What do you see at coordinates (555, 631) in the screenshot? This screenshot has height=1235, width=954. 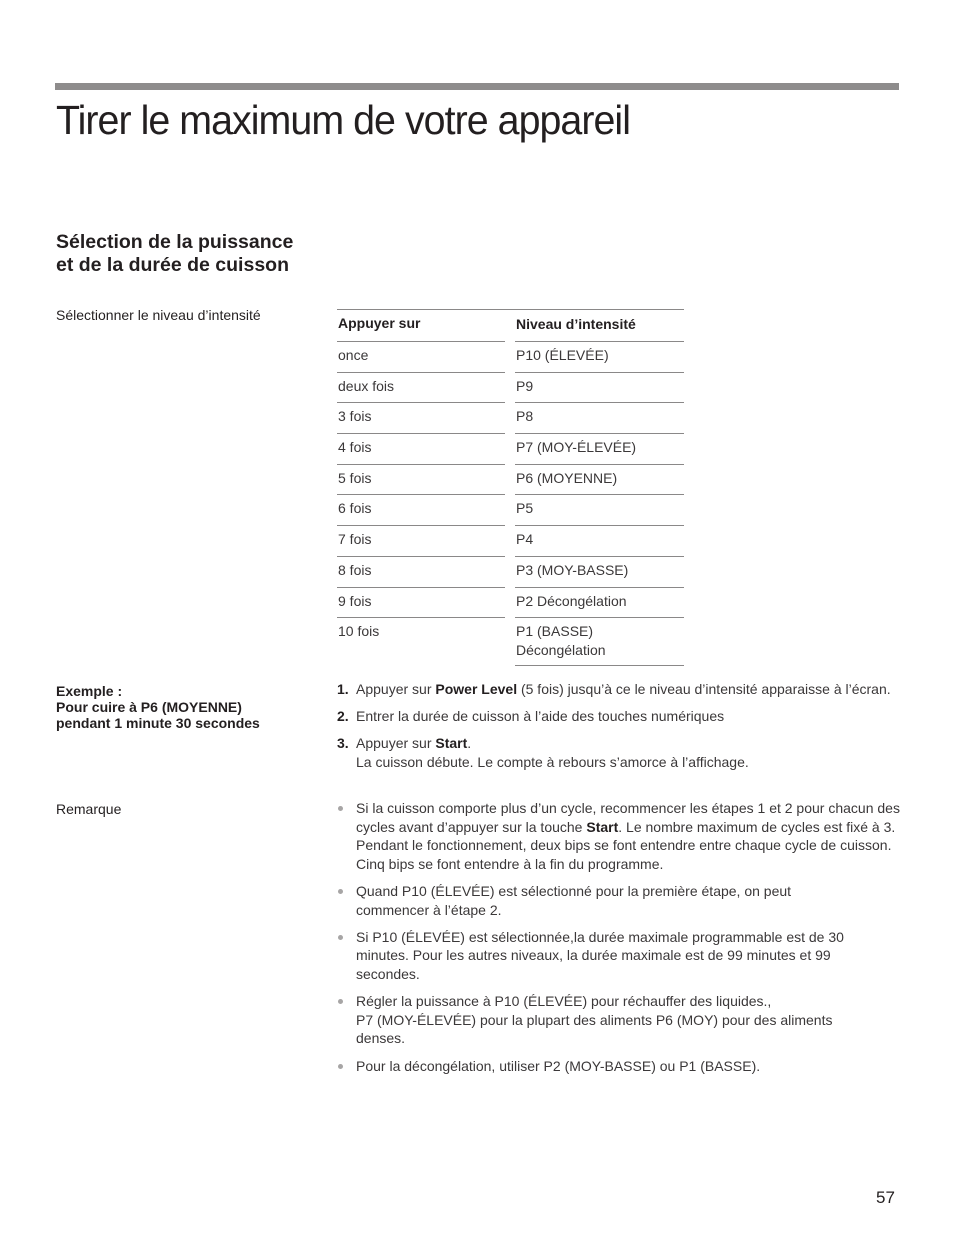 I see `power-level-line: P1 (BASSE)` at bounding box center [555, 631].